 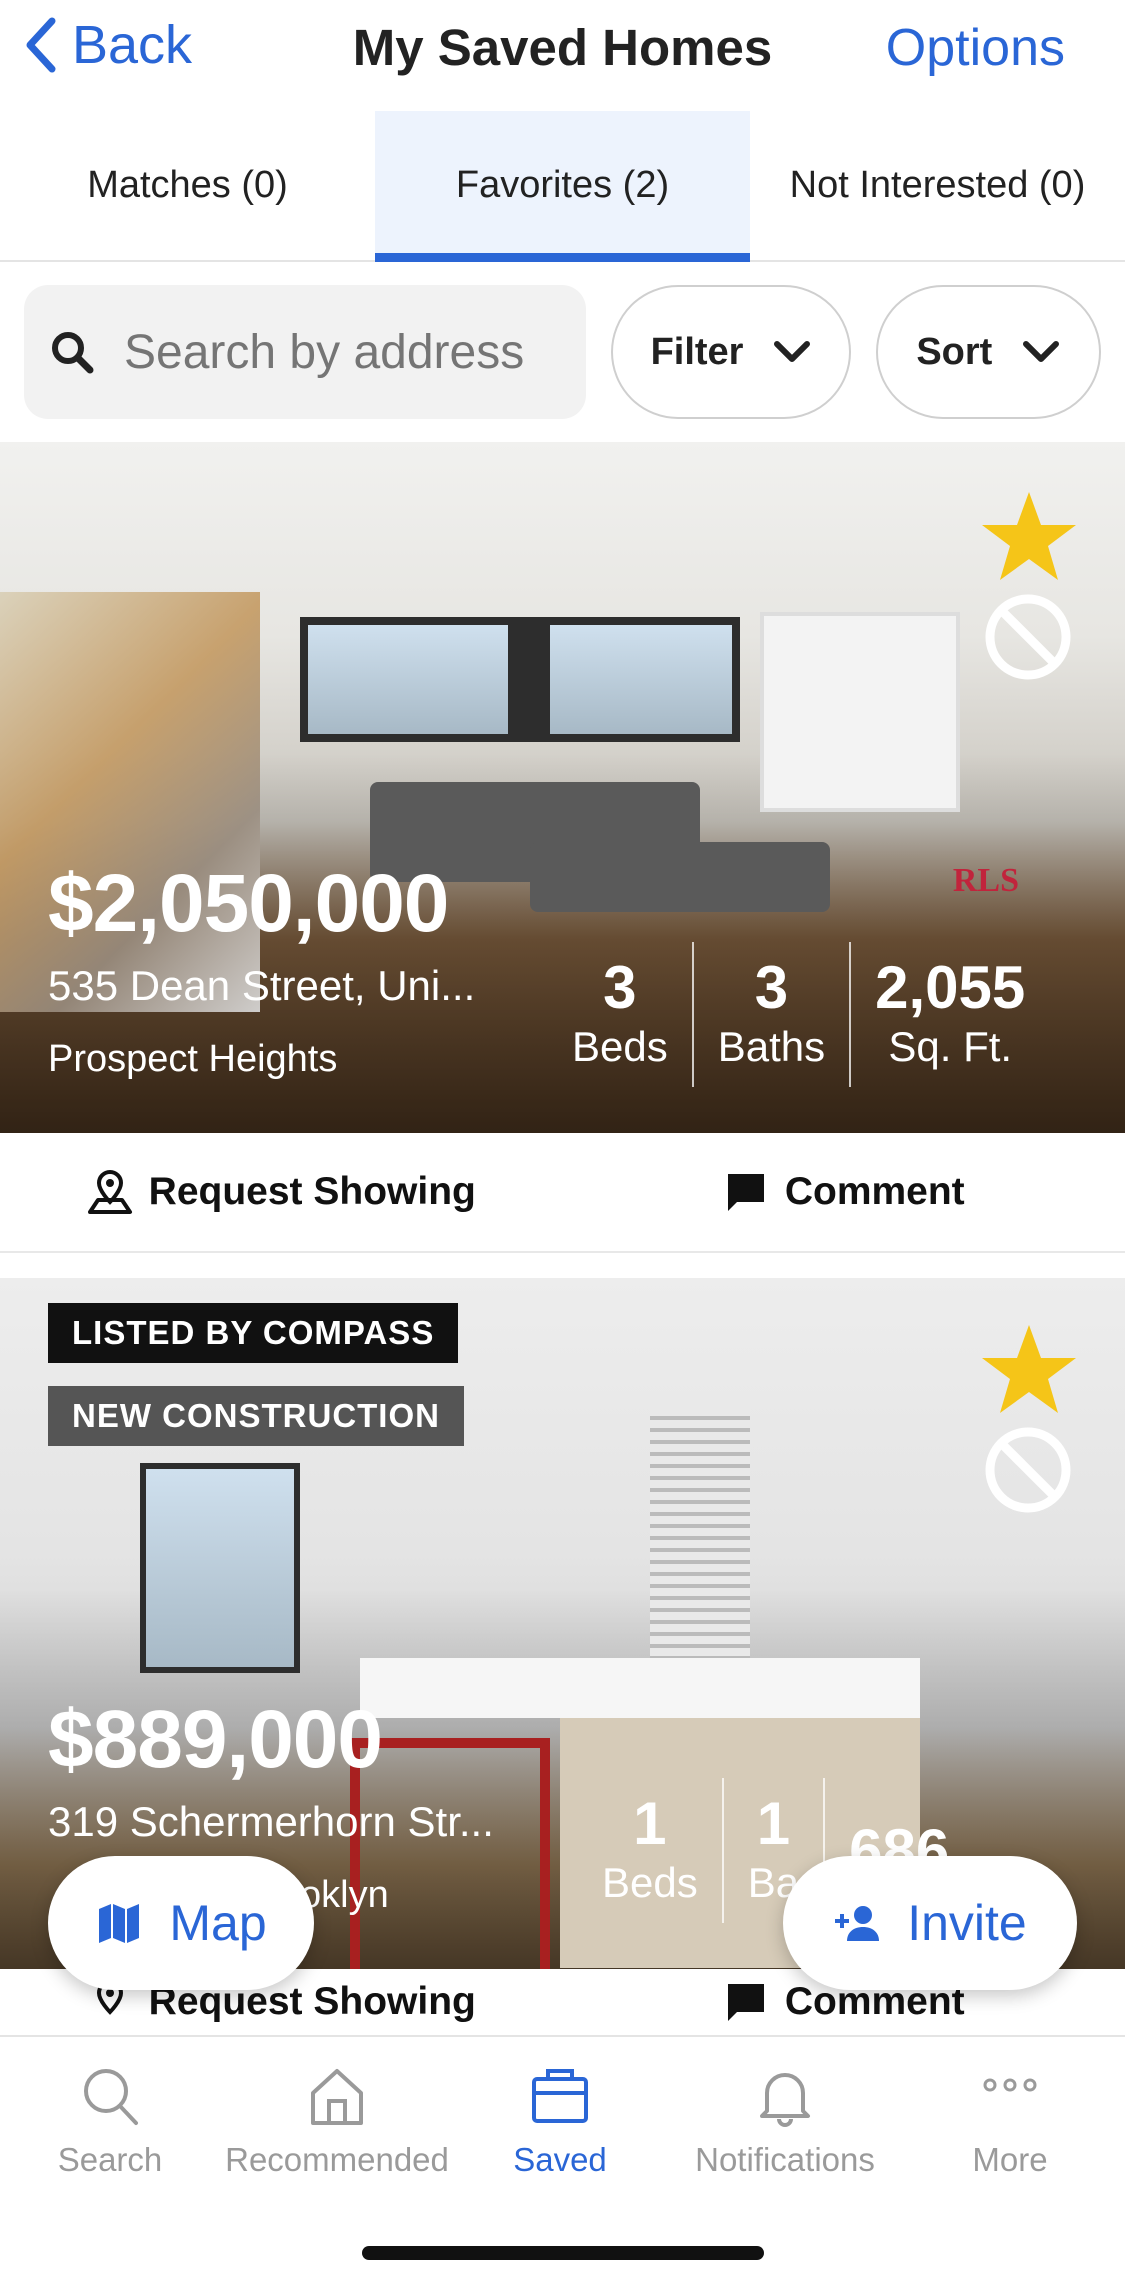 What do you see at coordinates (860, 712) in the screenshot?
I see `shelf-unit` at bounding box center [860, 712].